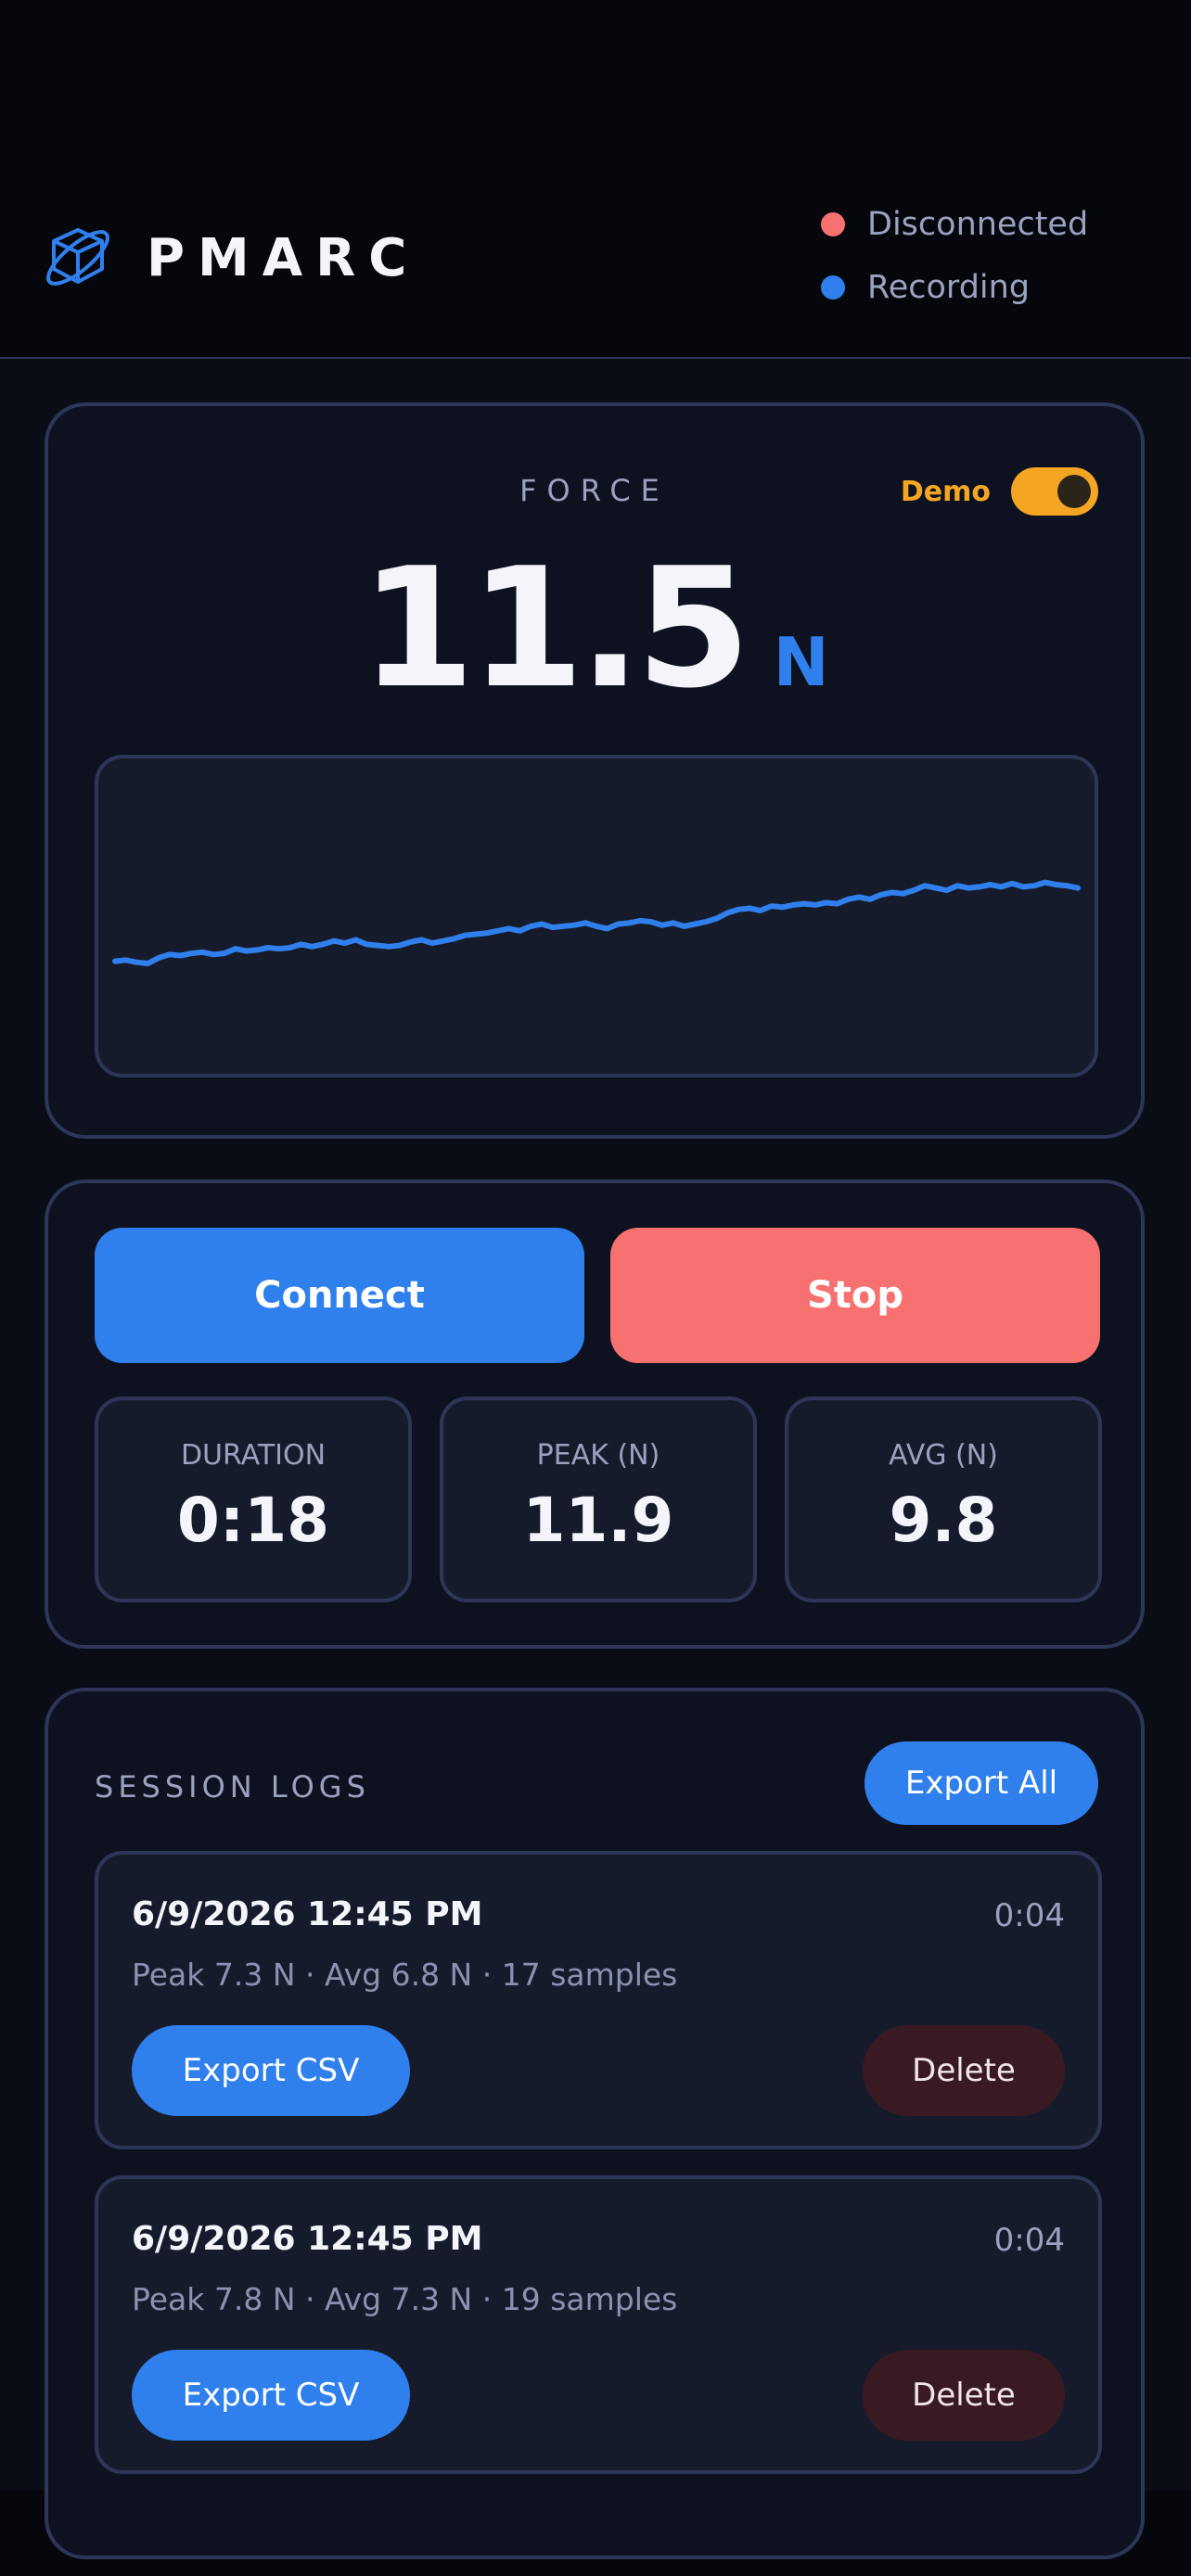  Describe the element at coordinates (595, 180) in the screenshot. I see `app-header: PMARC Disconnected Recording` at that location.